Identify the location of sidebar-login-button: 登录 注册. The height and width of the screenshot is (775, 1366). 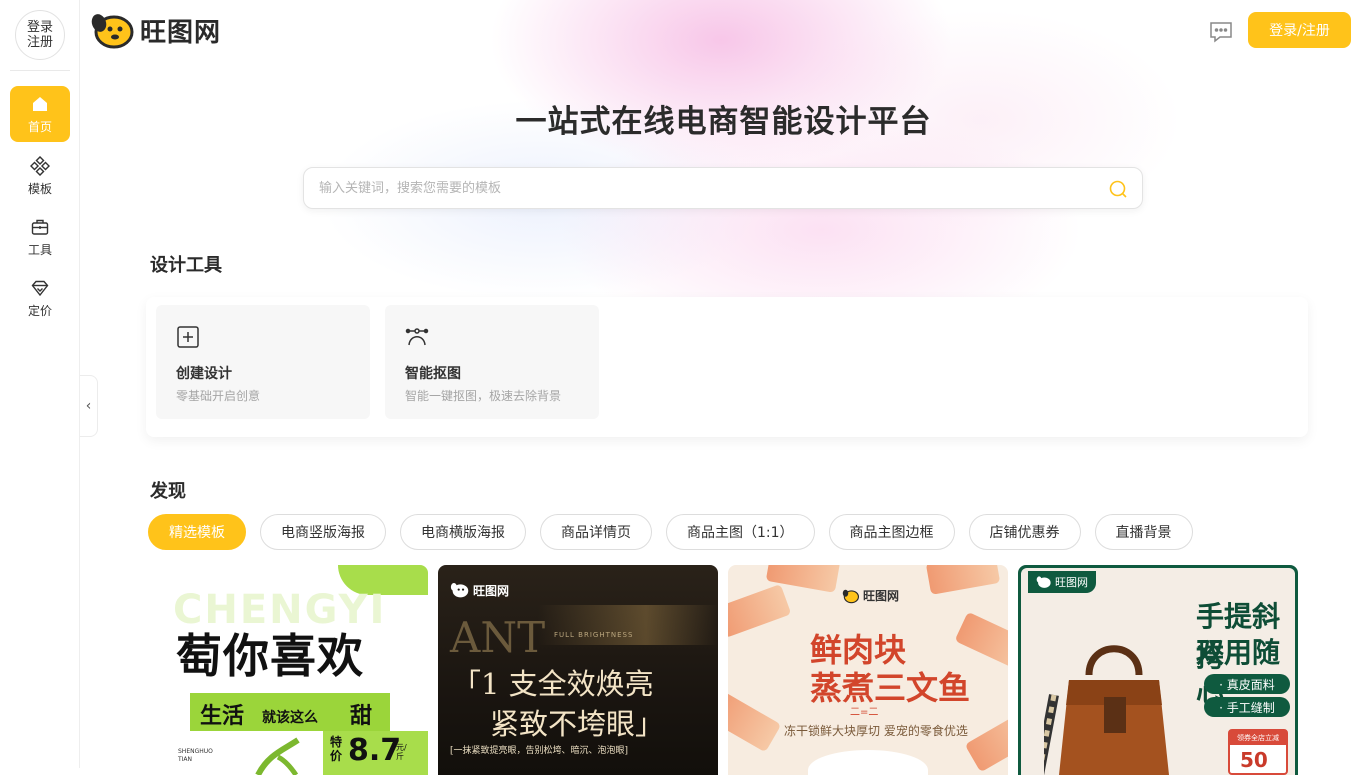
(40, 35).